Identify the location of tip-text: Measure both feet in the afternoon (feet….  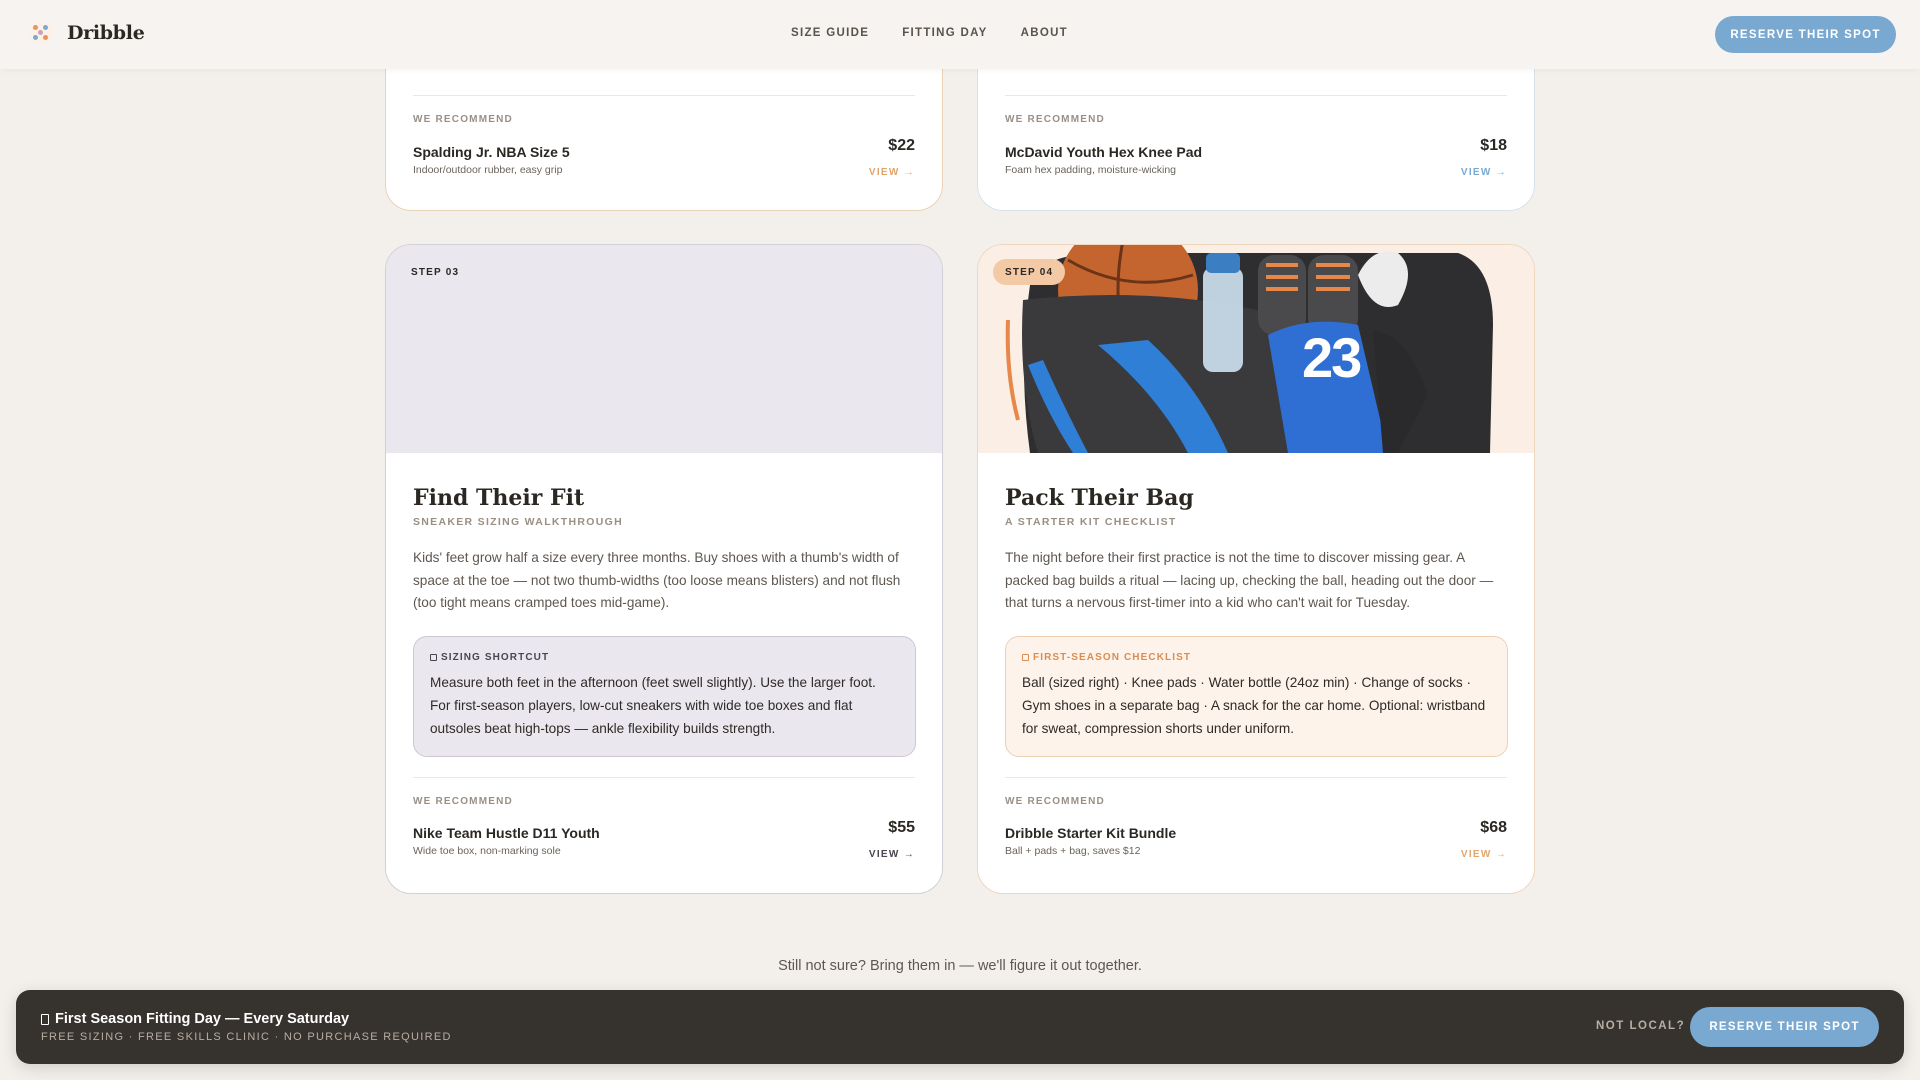
(653, 705).